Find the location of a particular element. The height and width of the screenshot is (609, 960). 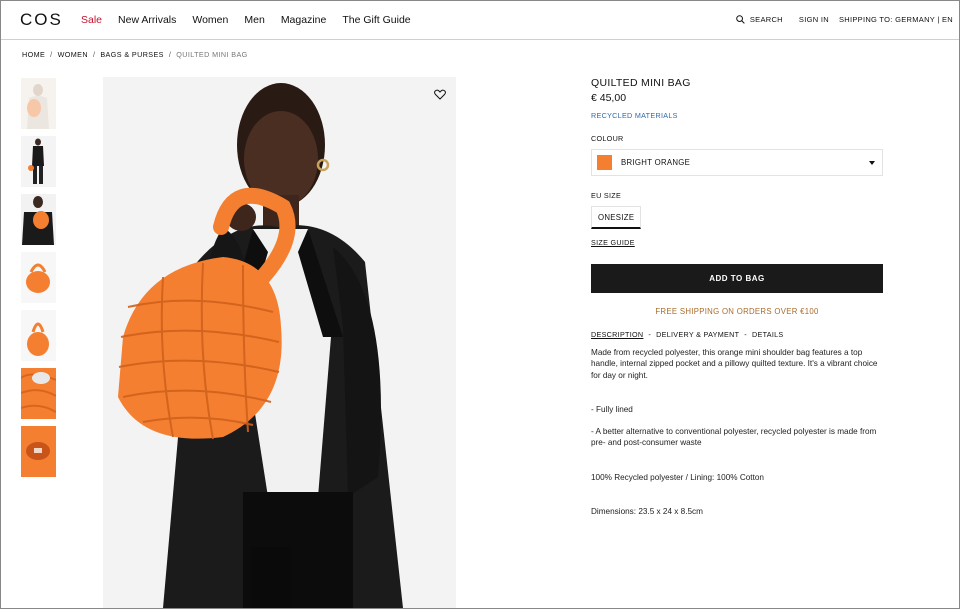

cos-logo: COS is located at coordinates (41, 20).